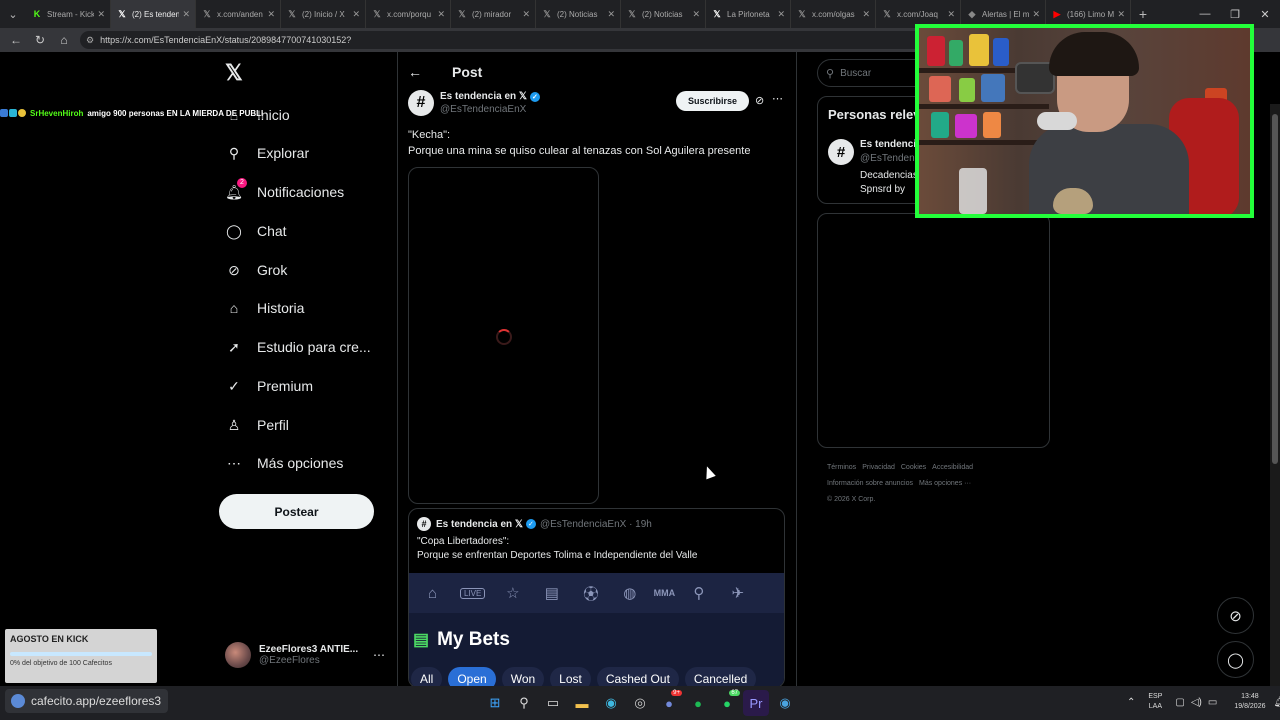 The width and height of the screenshot is (1280, 720). I want to click on file-explorer-icon: ▬, so click(582, 703).